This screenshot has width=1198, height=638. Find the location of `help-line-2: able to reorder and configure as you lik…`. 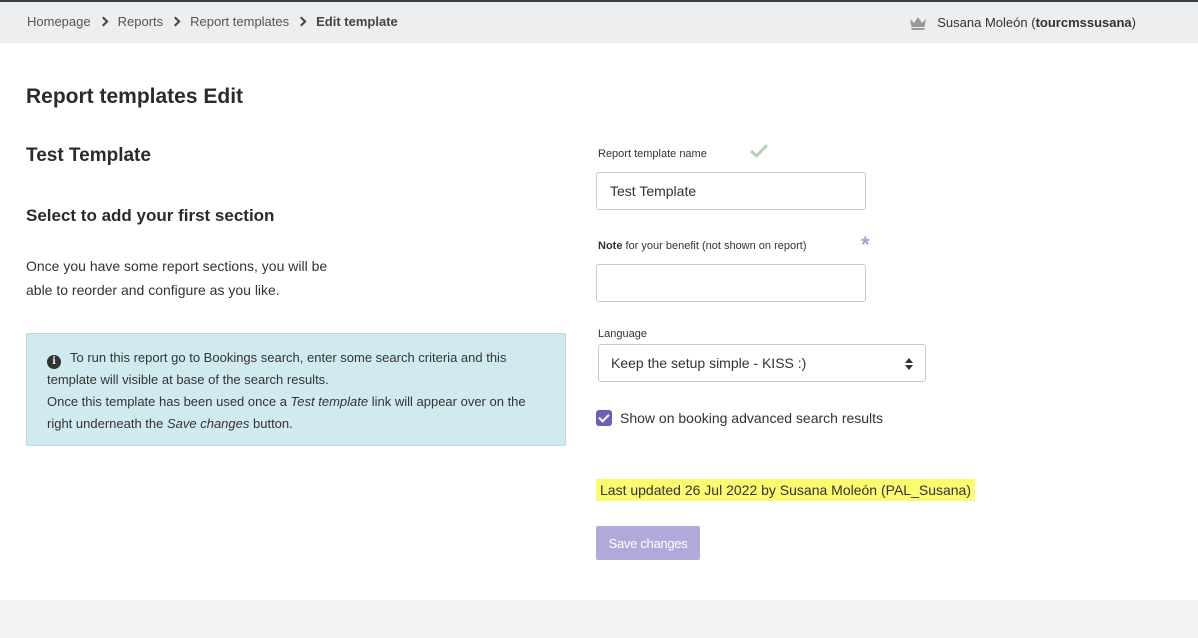

help-line-2: able to reorder and configure as you lik… is located at coordinates (153, 290).